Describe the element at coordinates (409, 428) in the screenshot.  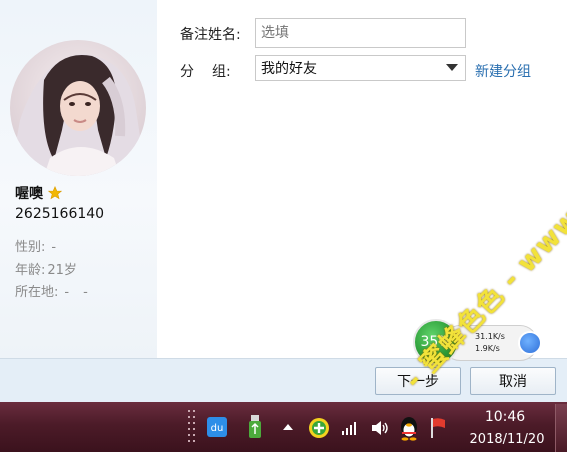
I see `qq-penguin-icon` at that location.